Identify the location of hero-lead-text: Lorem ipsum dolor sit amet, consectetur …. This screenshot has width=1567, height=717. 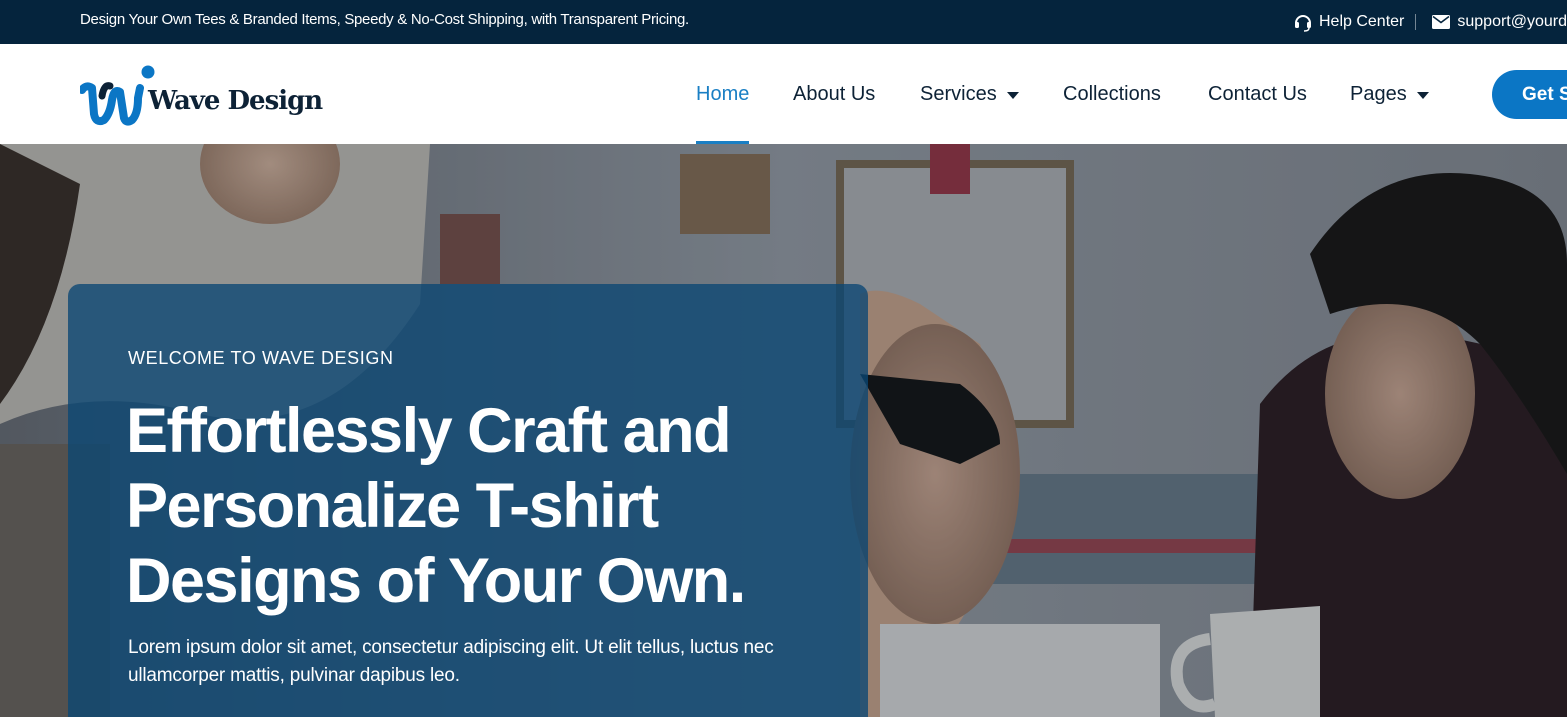
(451, 661).